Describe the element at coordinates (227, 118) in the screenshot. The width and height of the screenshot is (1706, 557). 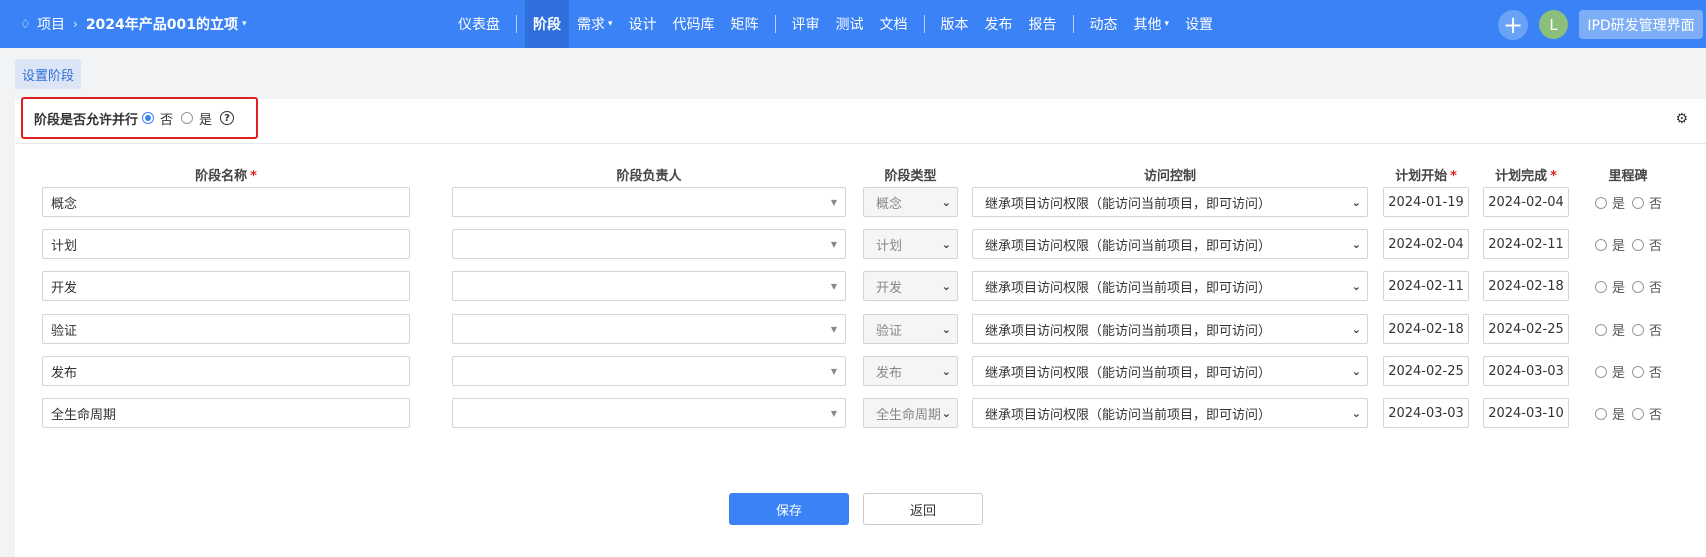
I see `help-icon: ?` at that location.